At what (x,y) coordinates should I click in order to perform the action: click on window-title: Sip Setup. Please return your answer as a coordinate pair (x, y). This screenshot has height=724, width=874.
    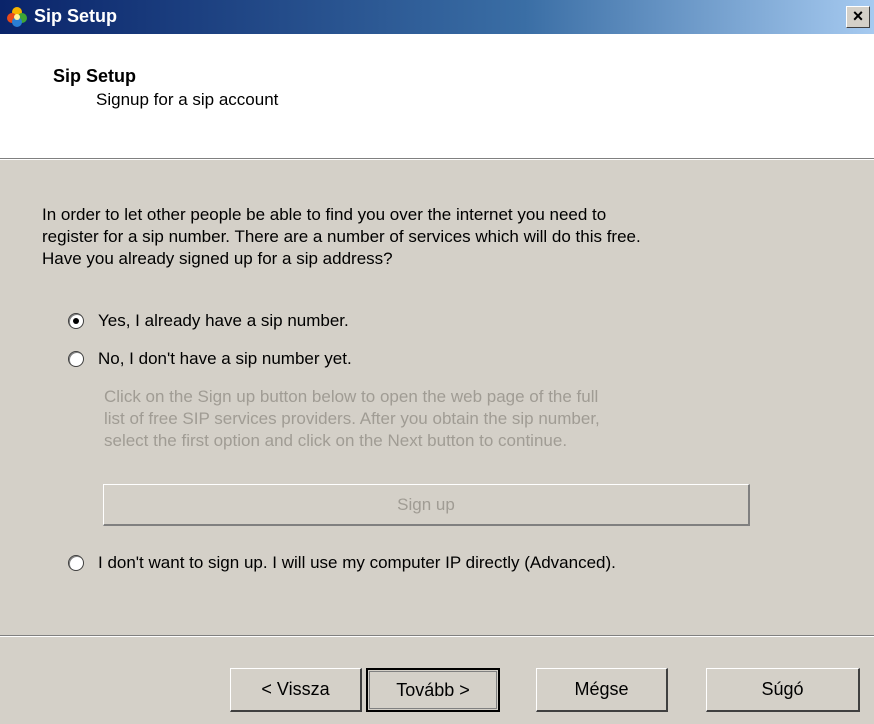
    Looking at the image, I should click on (76, 16).